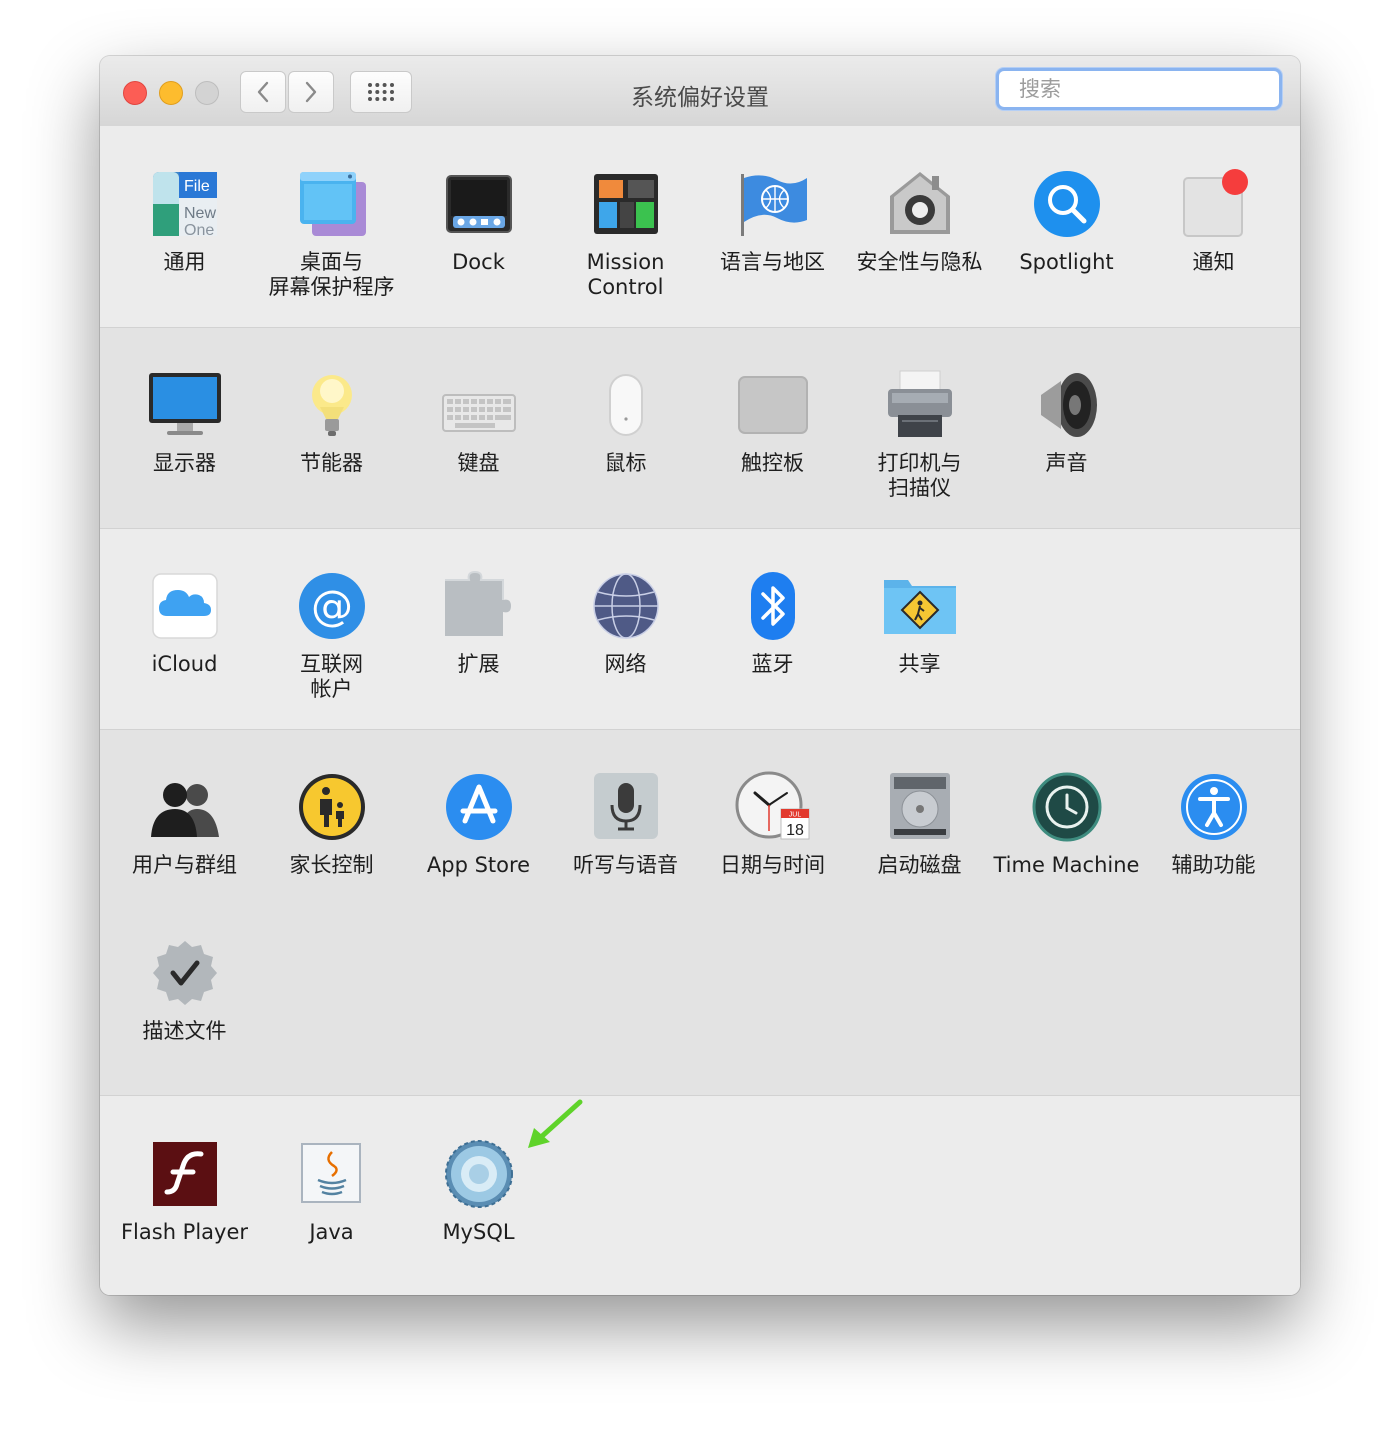  Describe the element at coordinates (919, 433) in the screenshot. I see `pane-printers-scanners: 打印机与 扫描仪` at that location.